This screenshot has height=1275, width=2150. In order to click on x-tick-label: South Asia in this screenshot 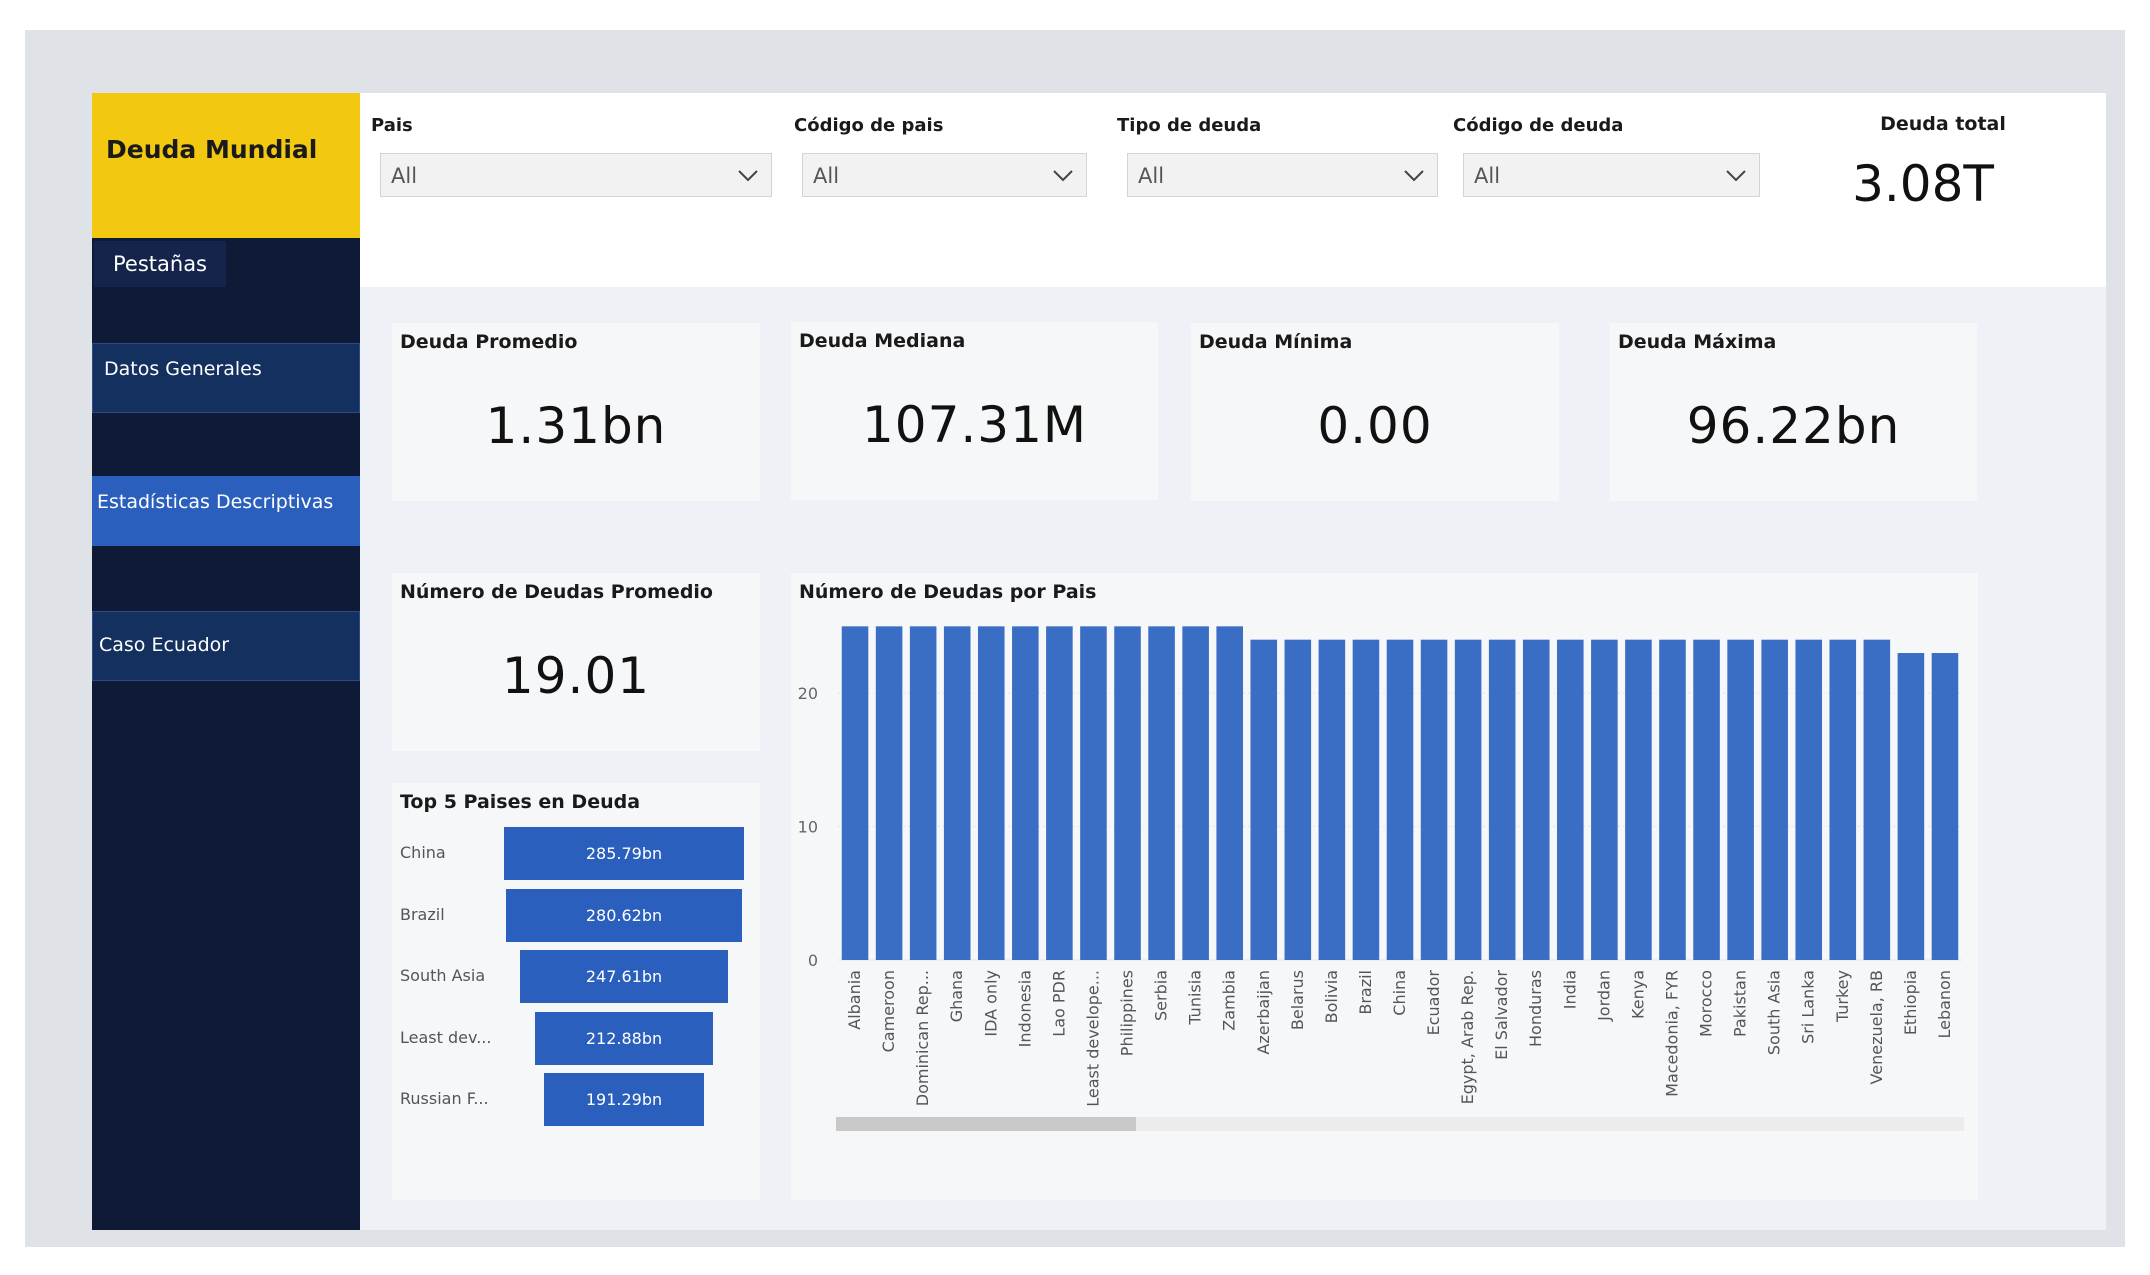, I will do `click(1774, 1012)`.